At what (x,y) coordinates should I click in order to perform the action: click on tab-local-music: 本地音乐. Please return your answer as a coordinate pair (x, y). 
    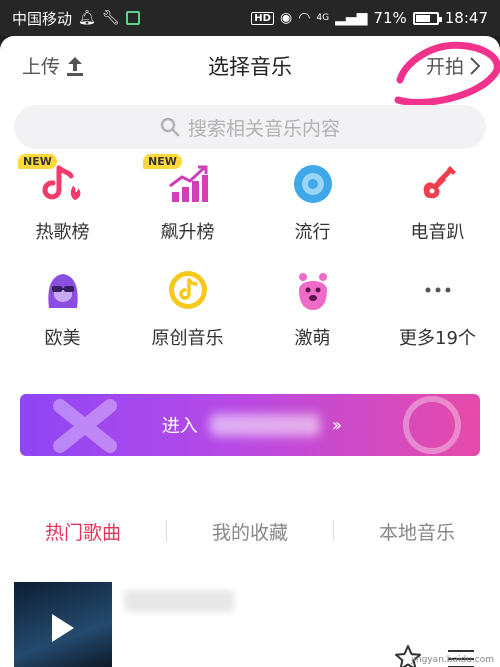
    Looking at the image, I should click on (417, 531).